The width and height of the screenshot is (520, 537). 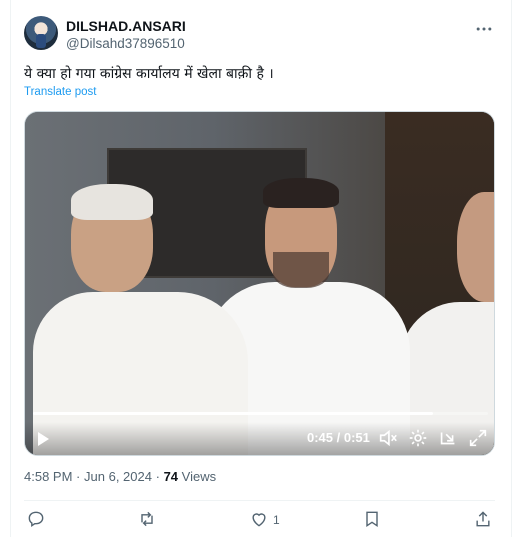 I want to click on tweet-metadata: 4:58 PM · Jun 6, 2024 · 74 Views, so click(x=120, y=476).